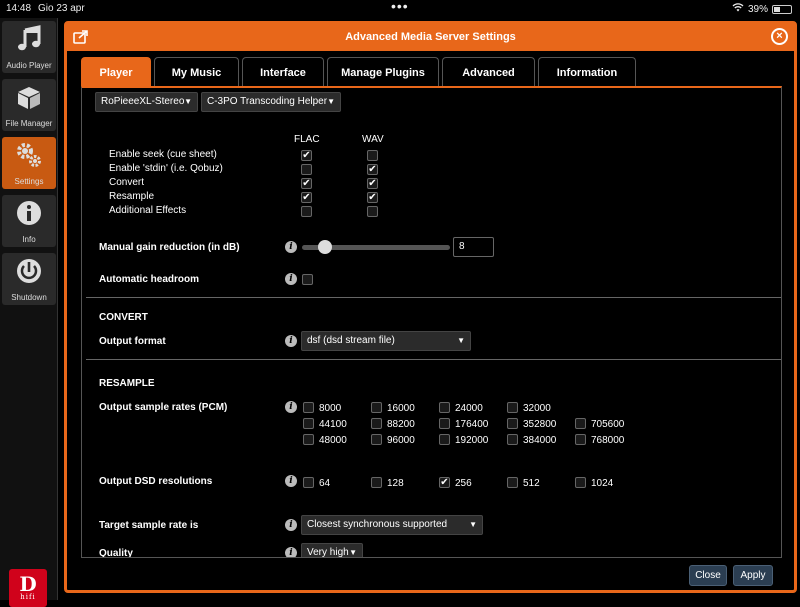 This screenshot has height=607, width=800. I want to click on option-label: Additional Effects, so click(148, 210).